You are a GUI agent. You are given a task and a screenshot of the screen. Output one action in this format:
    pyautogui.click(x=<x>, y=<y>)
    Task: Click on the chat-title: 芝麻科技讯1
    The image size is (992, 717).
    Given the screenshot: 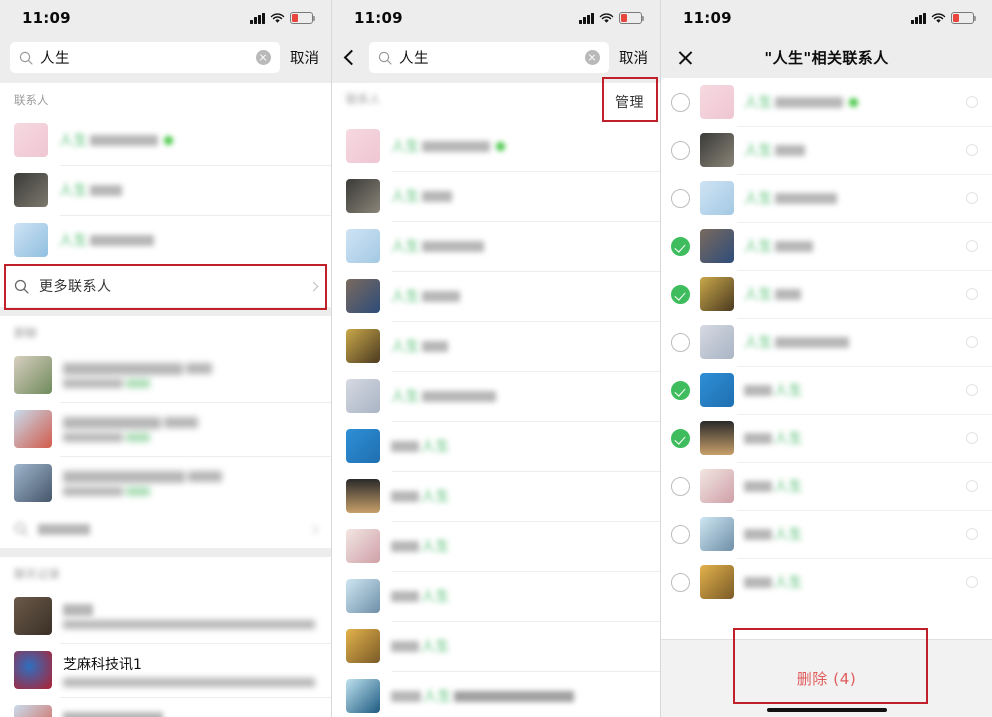 What is the action you would take?
    pyautogui.click(x=102, y=664)
    